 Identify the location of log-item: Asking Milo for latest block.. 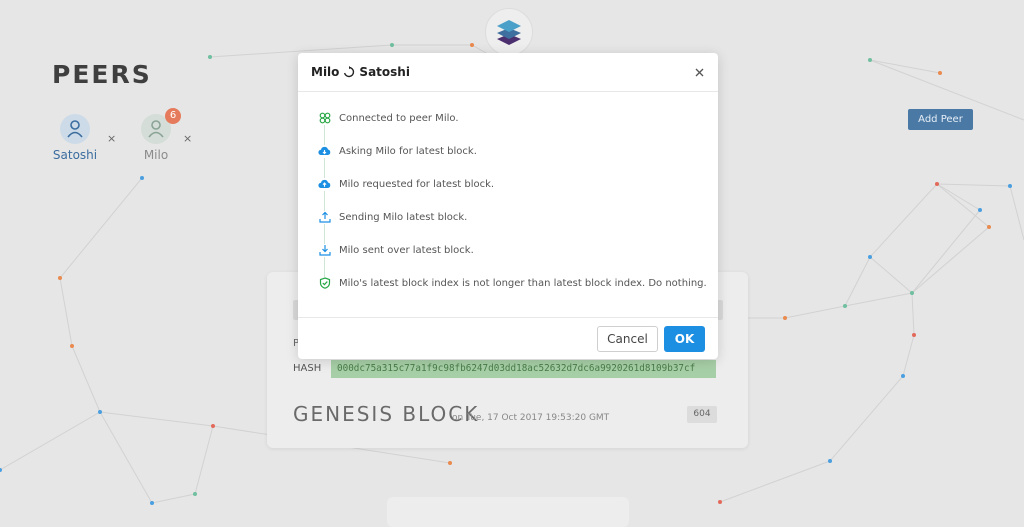
(397, 151).